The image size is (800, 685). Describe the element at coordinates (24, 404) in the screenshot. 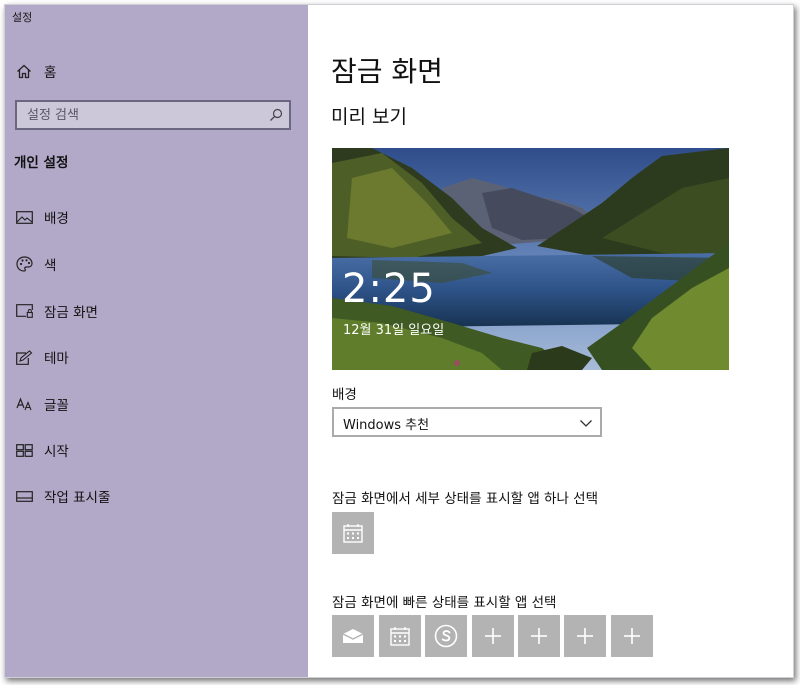

I see `font-icon` at that location.